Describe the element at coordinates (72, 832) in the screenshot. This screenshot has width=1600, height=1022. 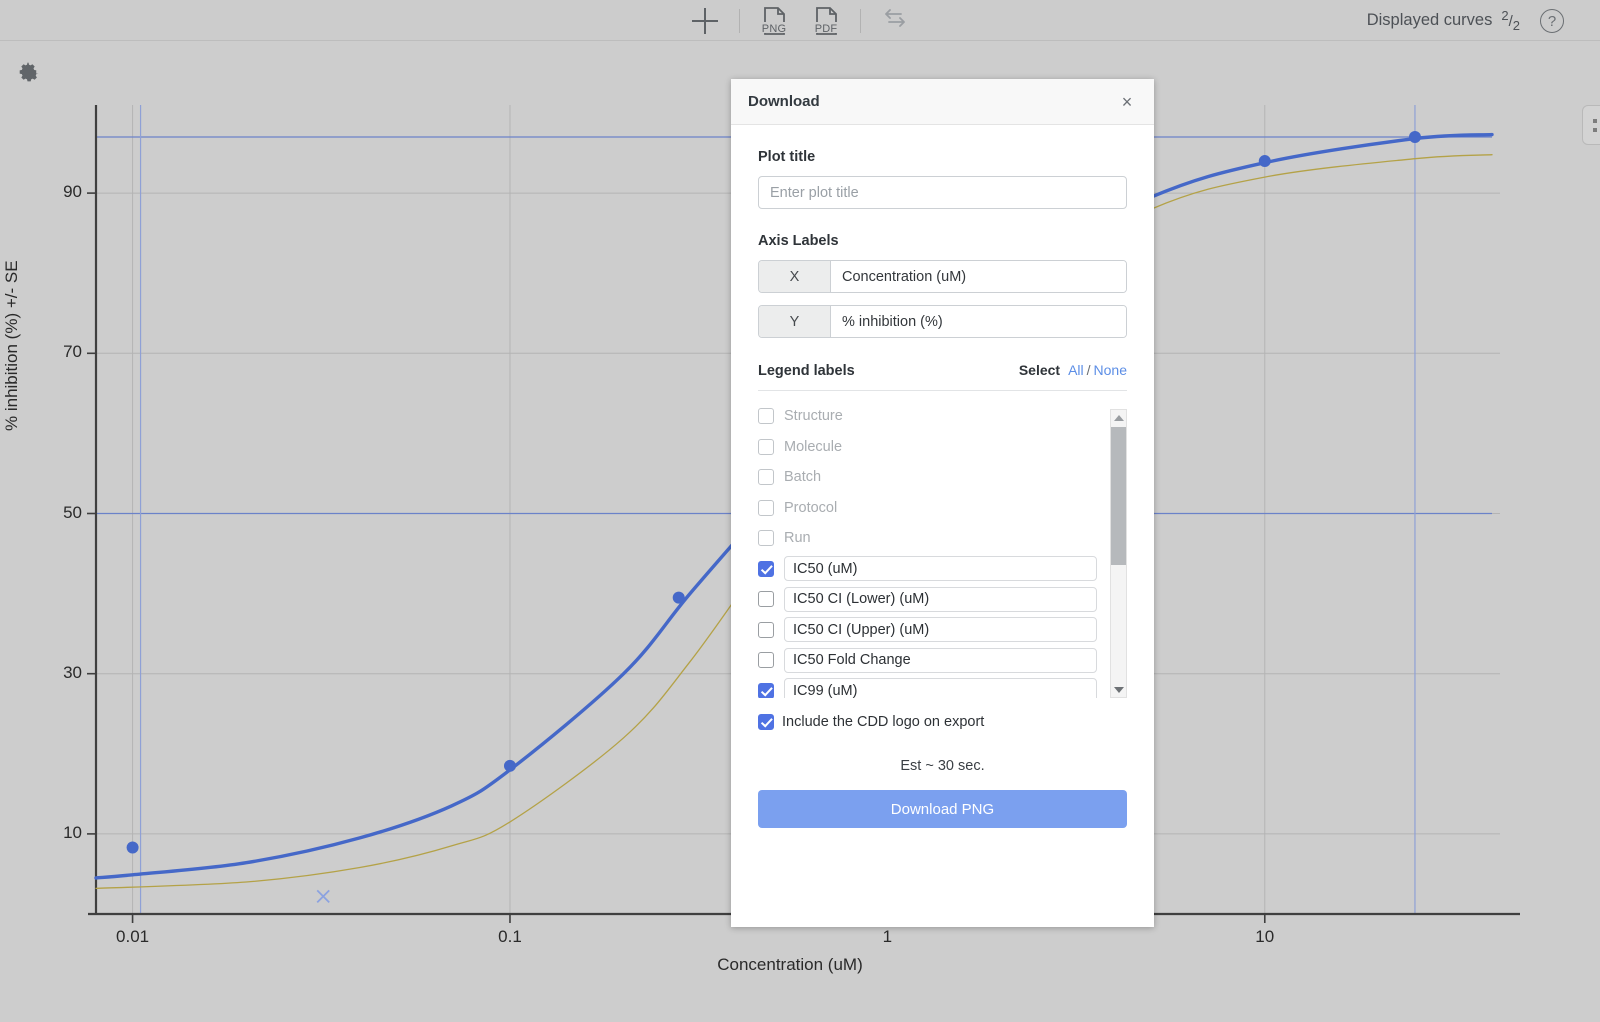
I see `y-tick-label: 10` at that location.